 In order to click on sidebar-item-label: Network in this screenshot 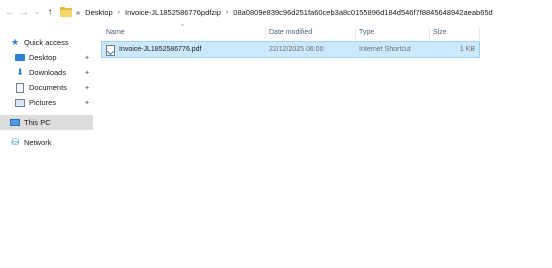, I will do `click(38, 142)`.